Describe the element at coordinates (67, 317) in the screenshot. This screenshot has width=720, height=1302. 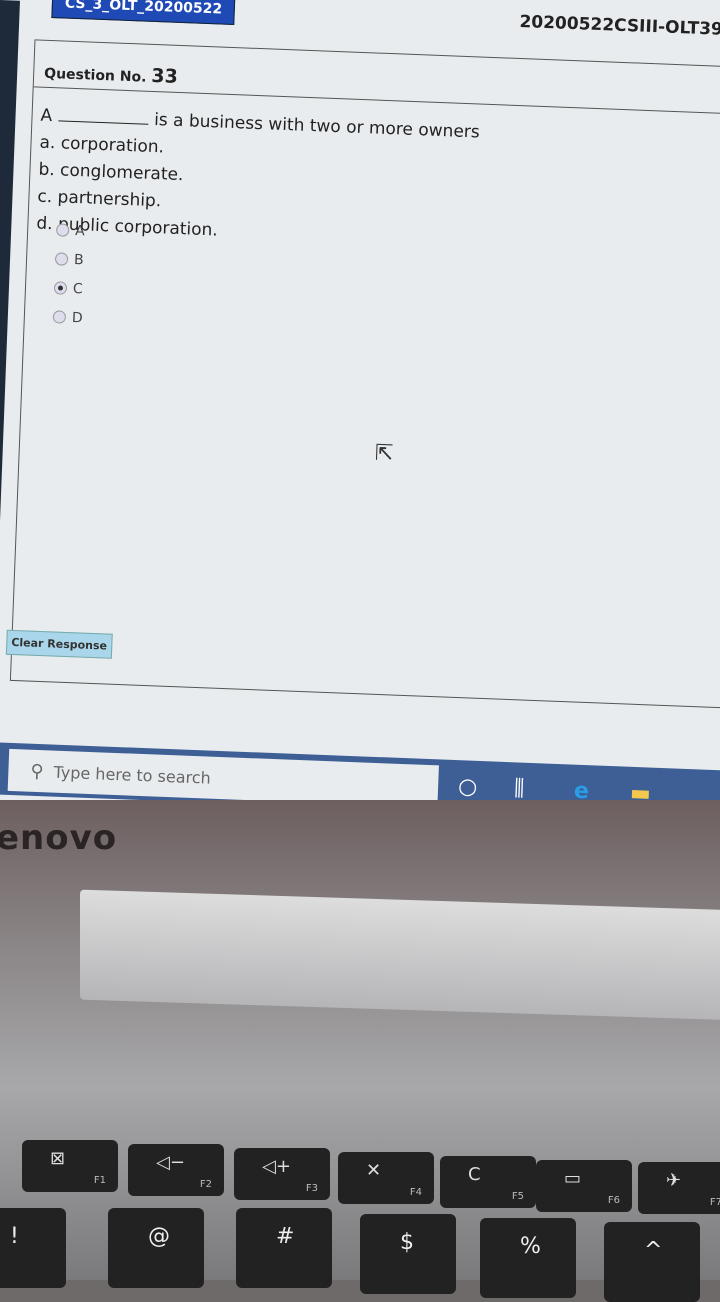
I see `option-d: D` at that location.